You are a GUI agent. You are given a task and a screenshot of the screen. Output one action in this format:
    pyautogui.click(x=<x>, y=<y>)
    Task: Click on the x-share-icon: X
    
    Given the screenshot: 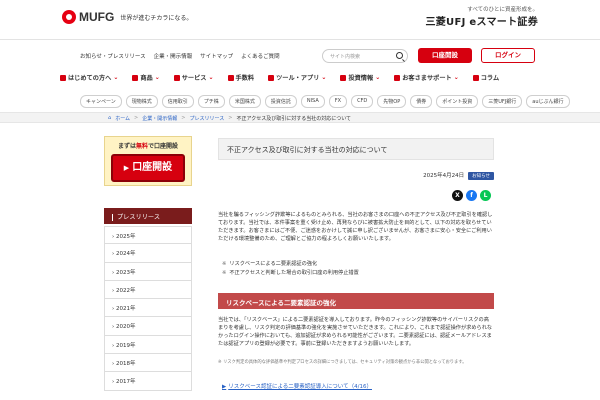 What is the action you would take?
    pyautogui.click(x=457, y=195)
    